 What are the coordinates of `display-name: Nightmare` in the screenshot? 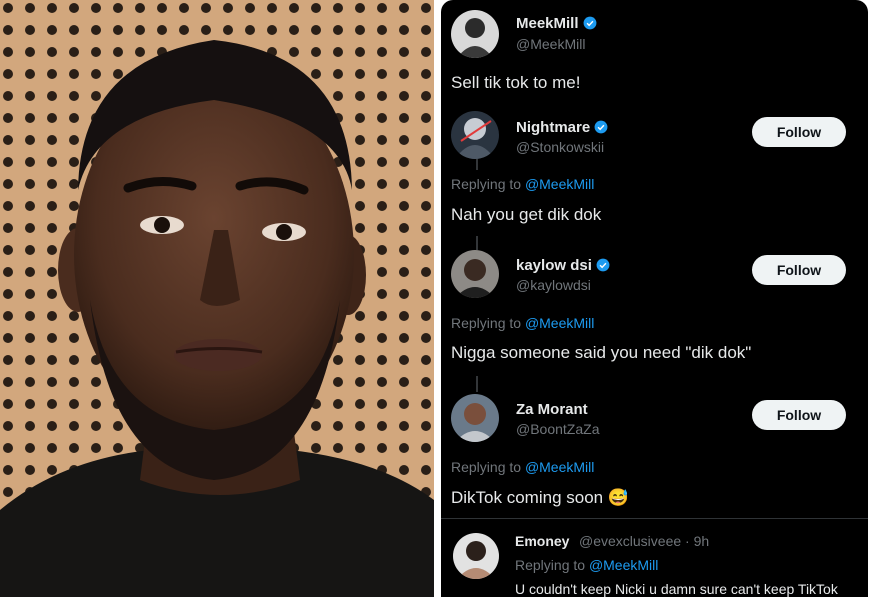 It's located at (562, 127).